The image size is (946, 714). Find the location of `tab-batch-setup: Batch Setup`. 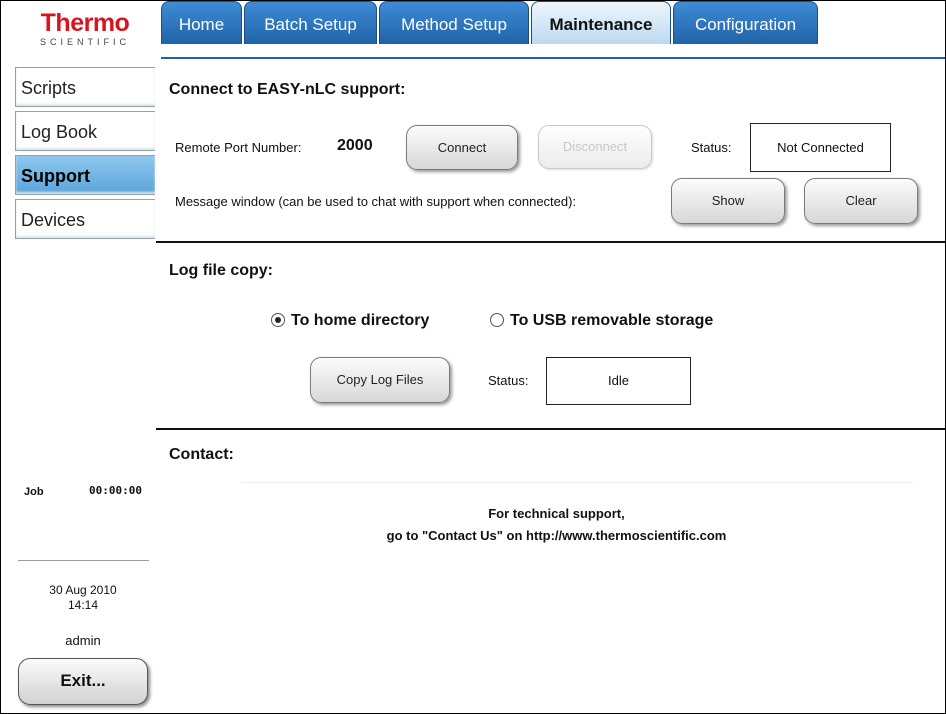

tab-batch-setup: Batch Setup is located at coordinates (310, 22).